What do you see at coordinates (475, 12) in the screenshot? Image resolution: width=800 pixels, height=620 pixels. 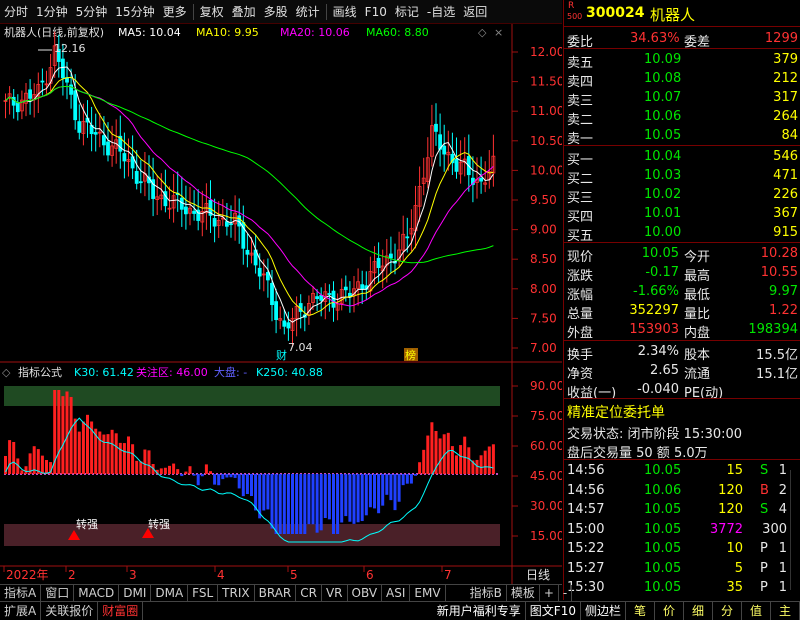 I see `toolbar-item: 返回` at bounding box center [475, 12].